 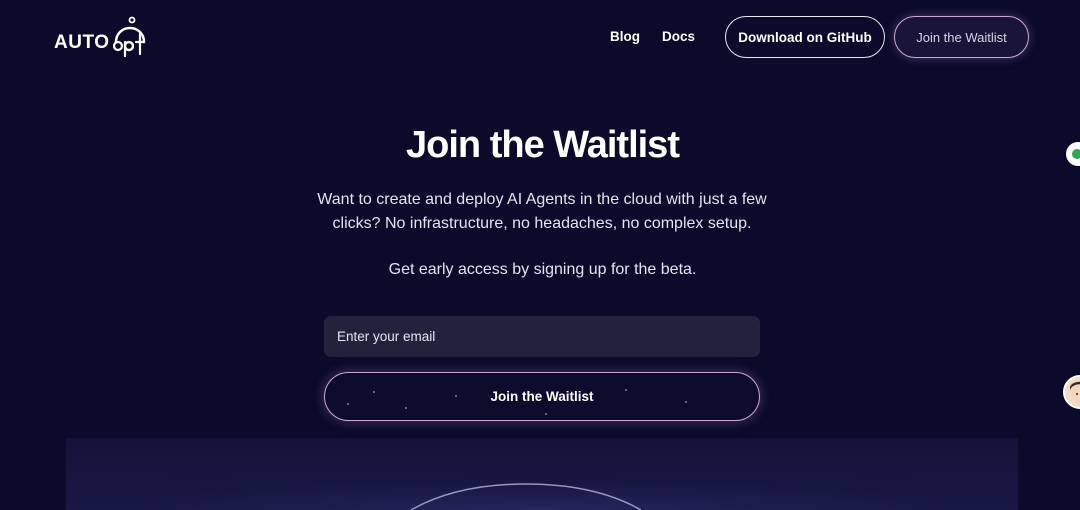 I want to click on svg-text: AUTO, so click(x=81, y=42).